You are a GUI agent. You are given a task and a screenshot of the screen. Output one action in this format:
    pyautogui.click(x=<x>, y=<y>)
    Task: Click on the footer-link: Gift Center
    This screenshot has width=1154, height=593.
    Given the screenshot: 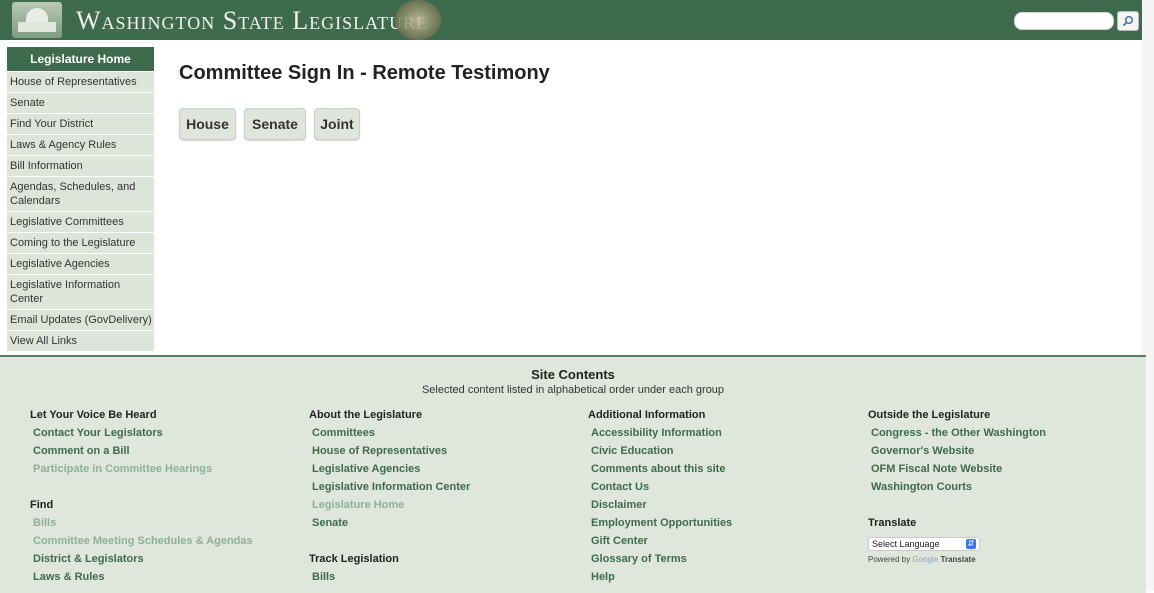 What is the action you would take?
    pyautogui.click(x=661, y=542)
    